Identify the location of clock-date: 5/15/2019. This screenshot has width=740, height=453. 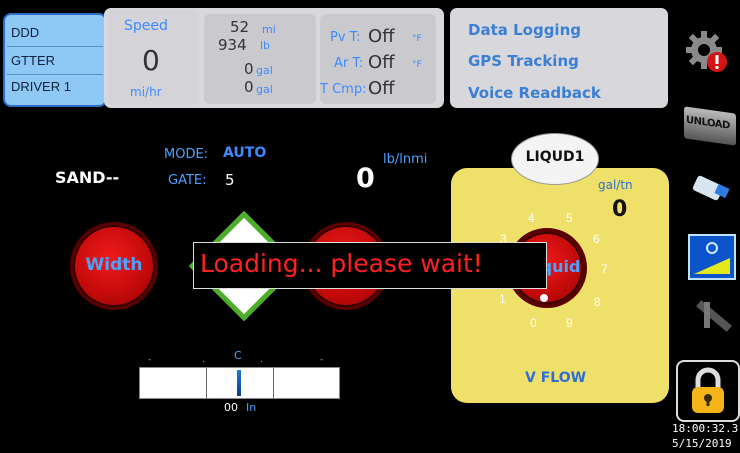
(702, 443).